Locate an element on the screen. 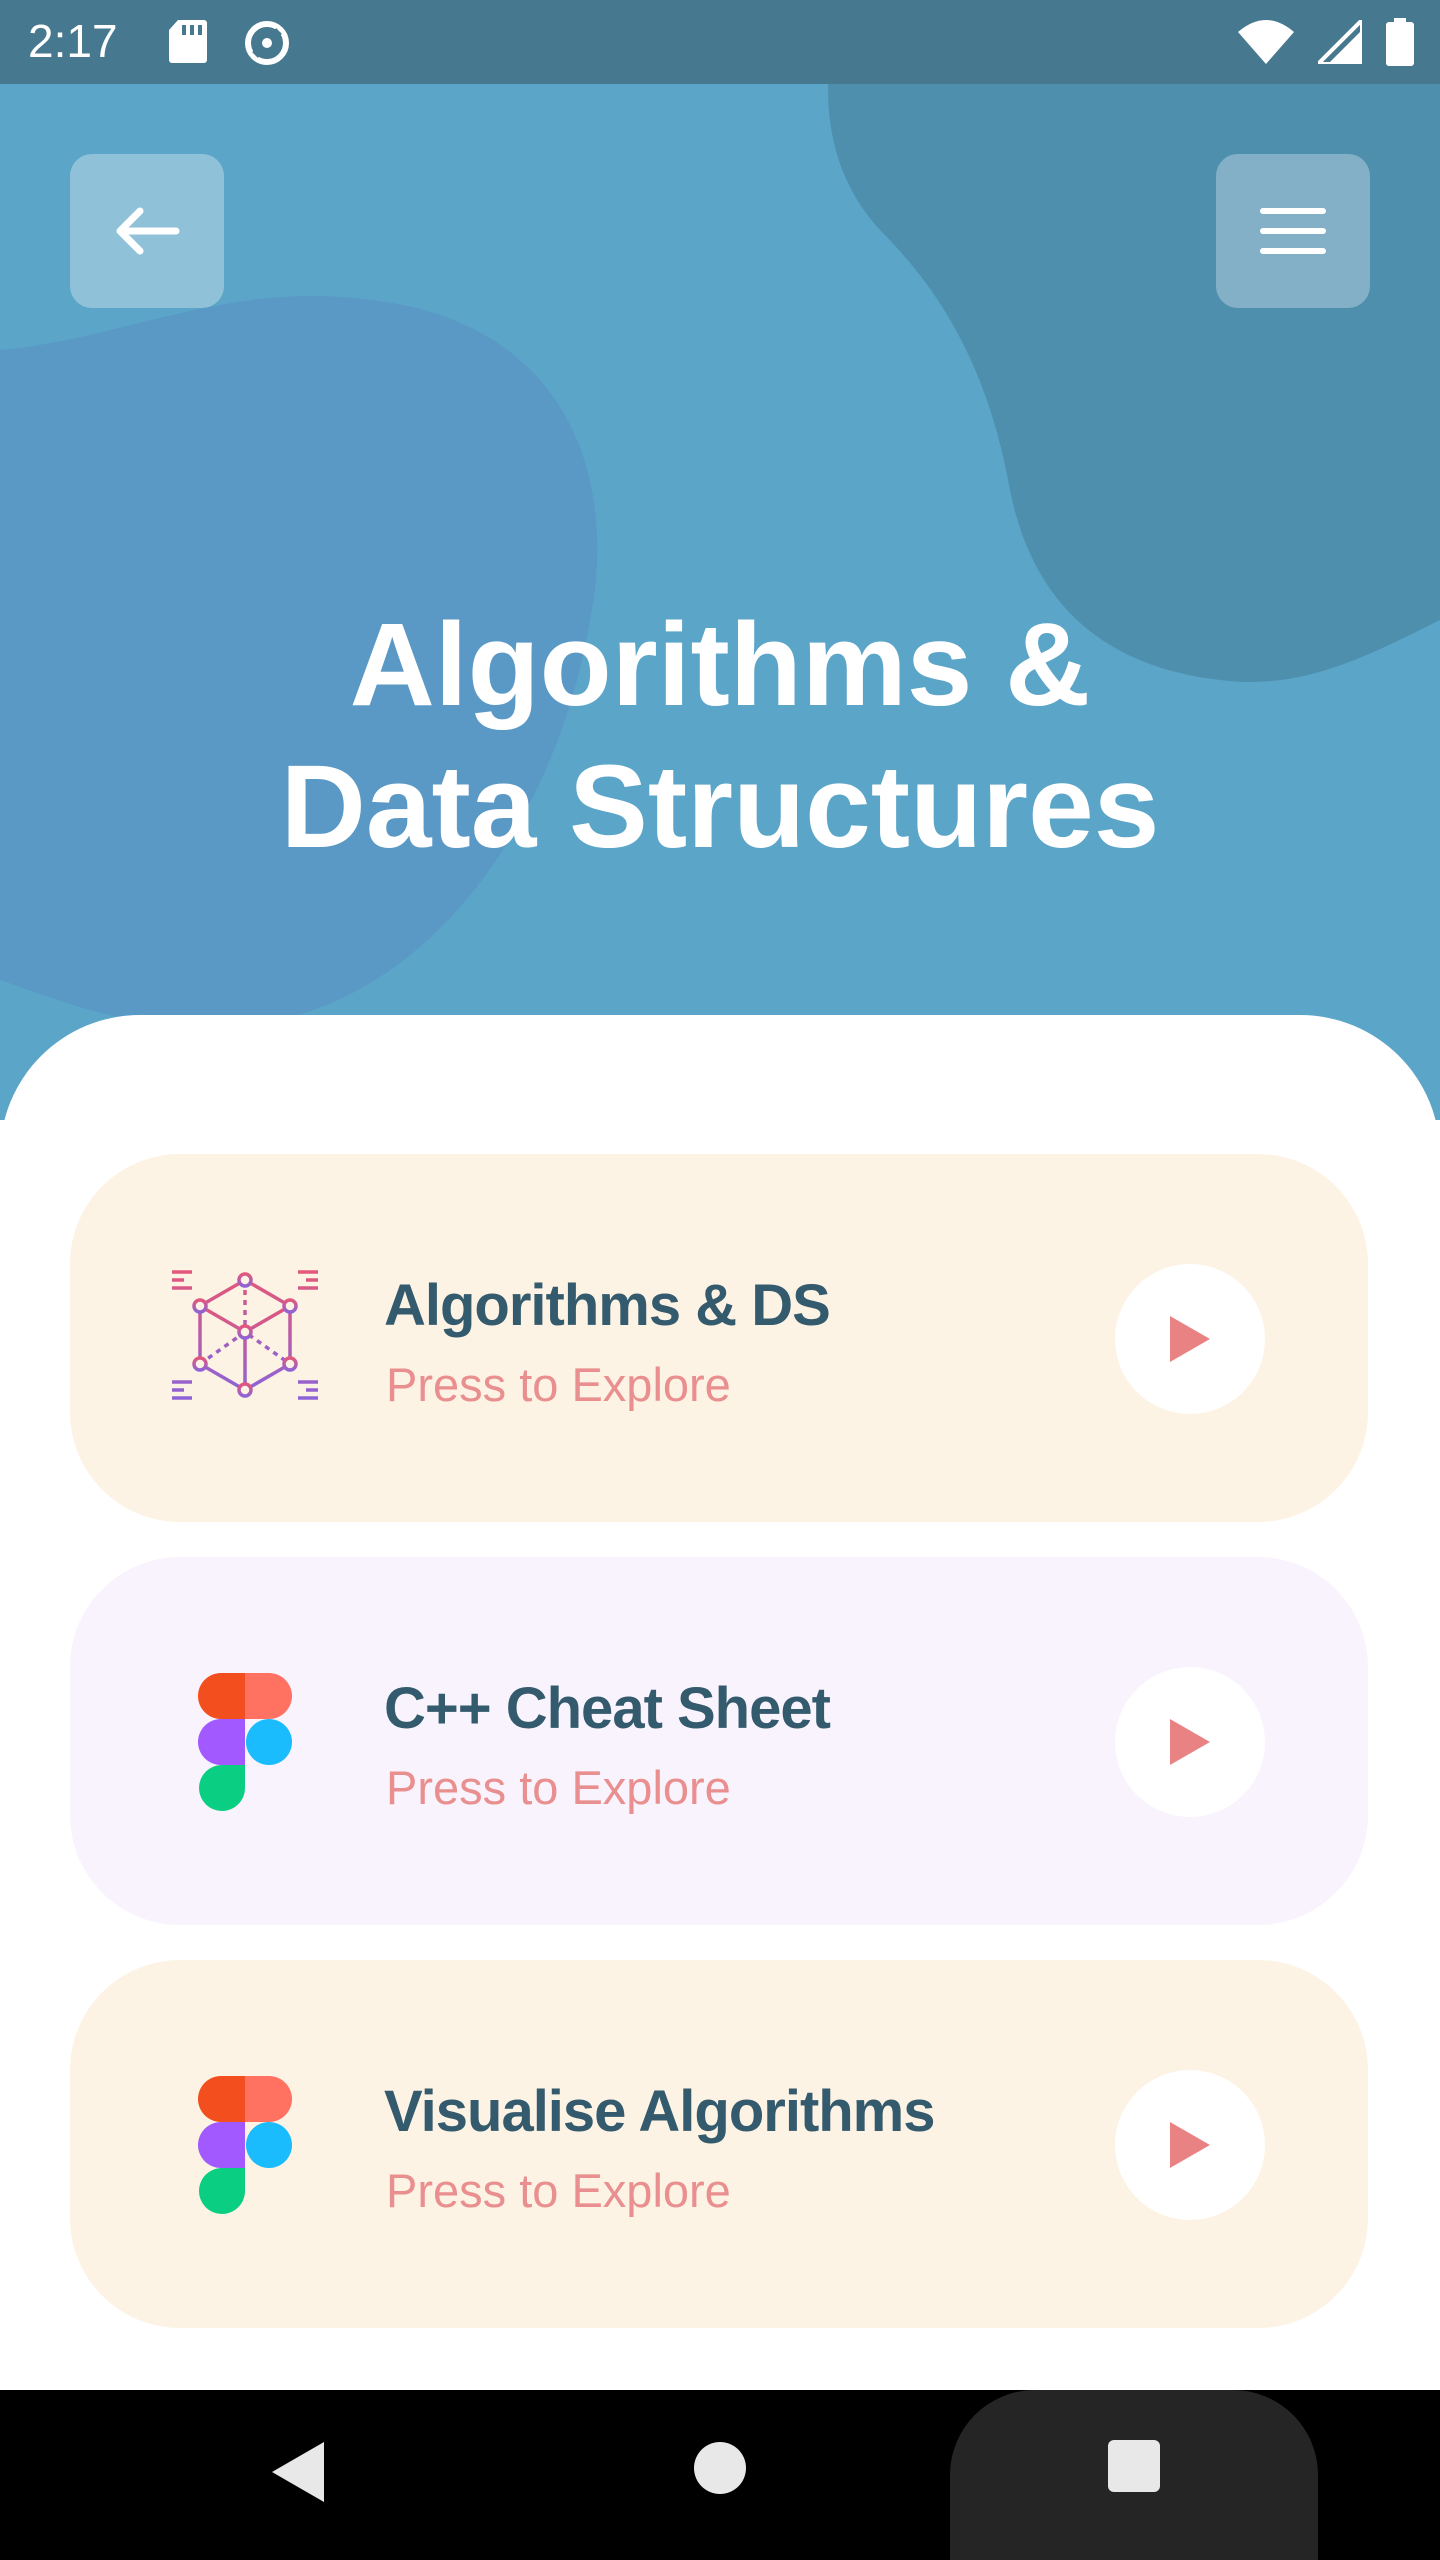 This screenshot has width=1440, height=2560. page-title: Algorithms & Data Structures is located at coordinates (720, 736).